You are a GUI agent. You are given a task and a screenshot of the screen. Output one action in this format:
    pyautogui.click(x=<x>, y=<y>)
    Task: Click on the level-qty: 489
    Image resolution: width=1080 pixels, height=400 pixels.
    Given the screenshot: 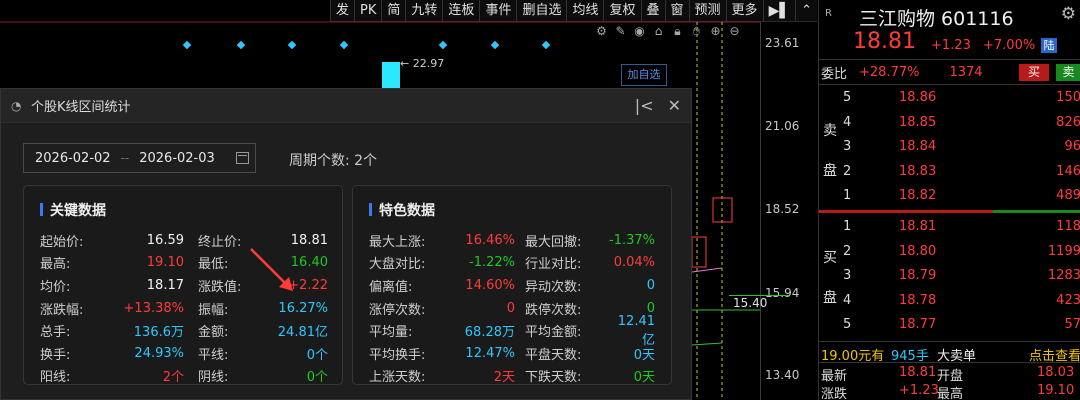 What is the action you would take?
    pyautogui.click(x=1068, y=196)
    